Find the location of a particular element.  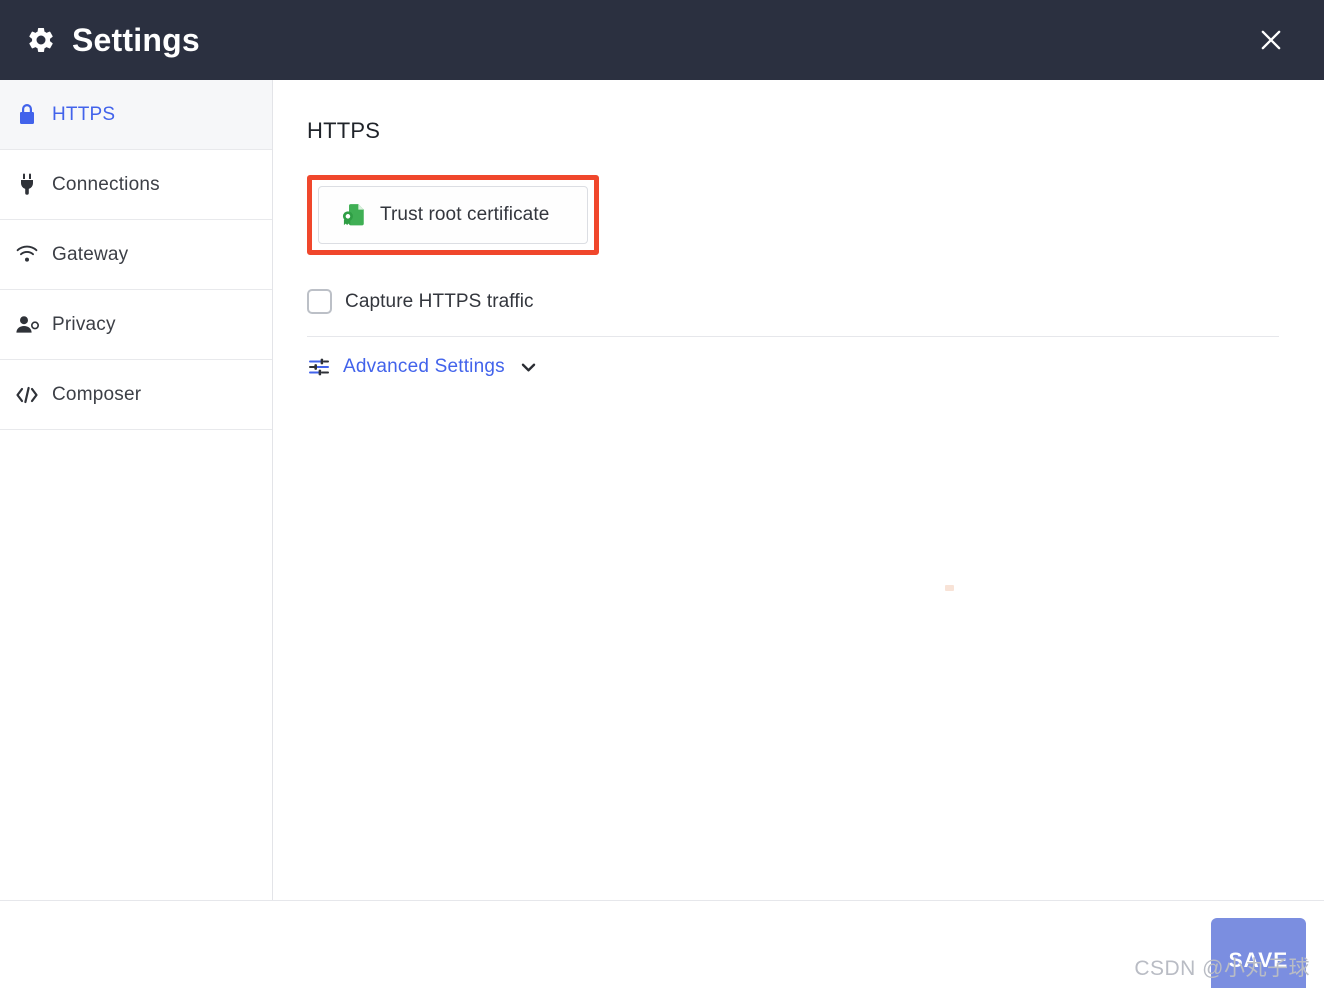

titlebar-left-group: Settings is located at coordinates (113, 40).